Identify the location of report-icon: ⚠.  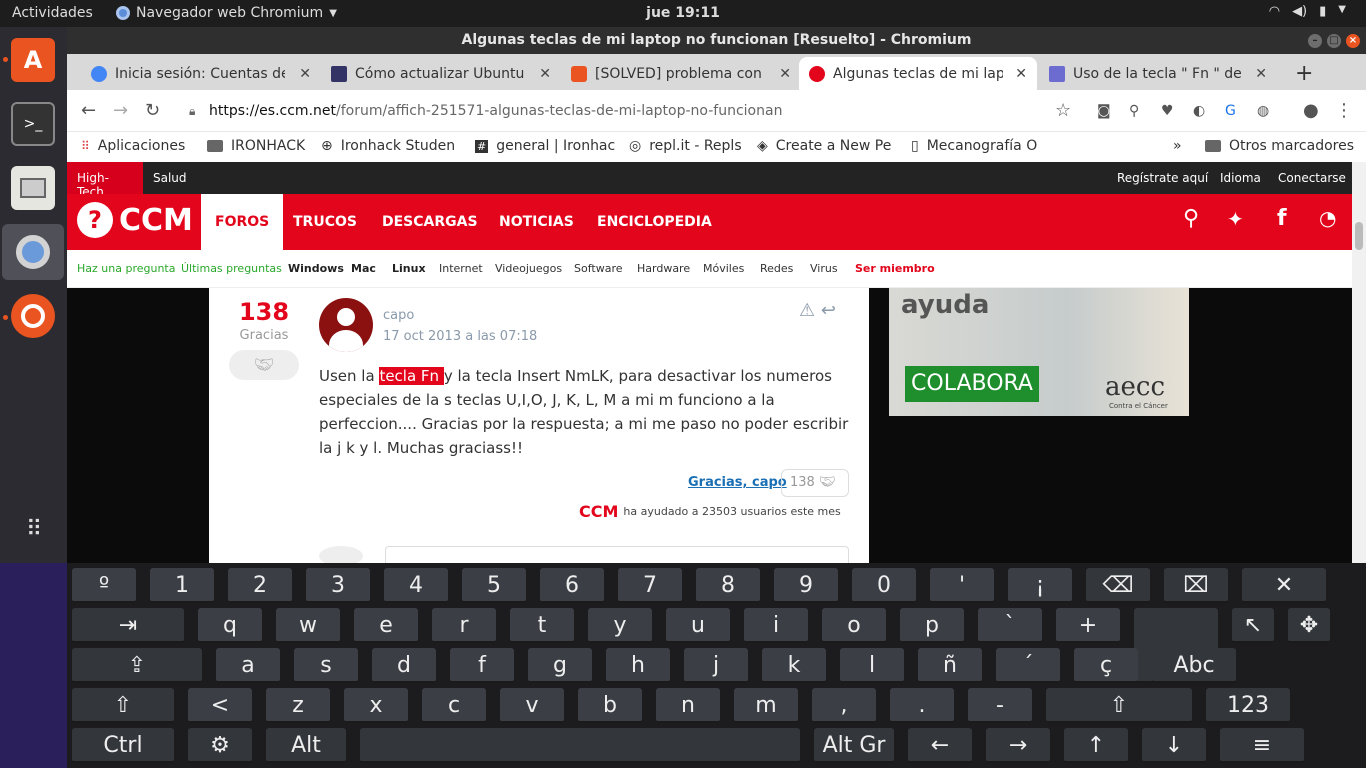
(807, 310).